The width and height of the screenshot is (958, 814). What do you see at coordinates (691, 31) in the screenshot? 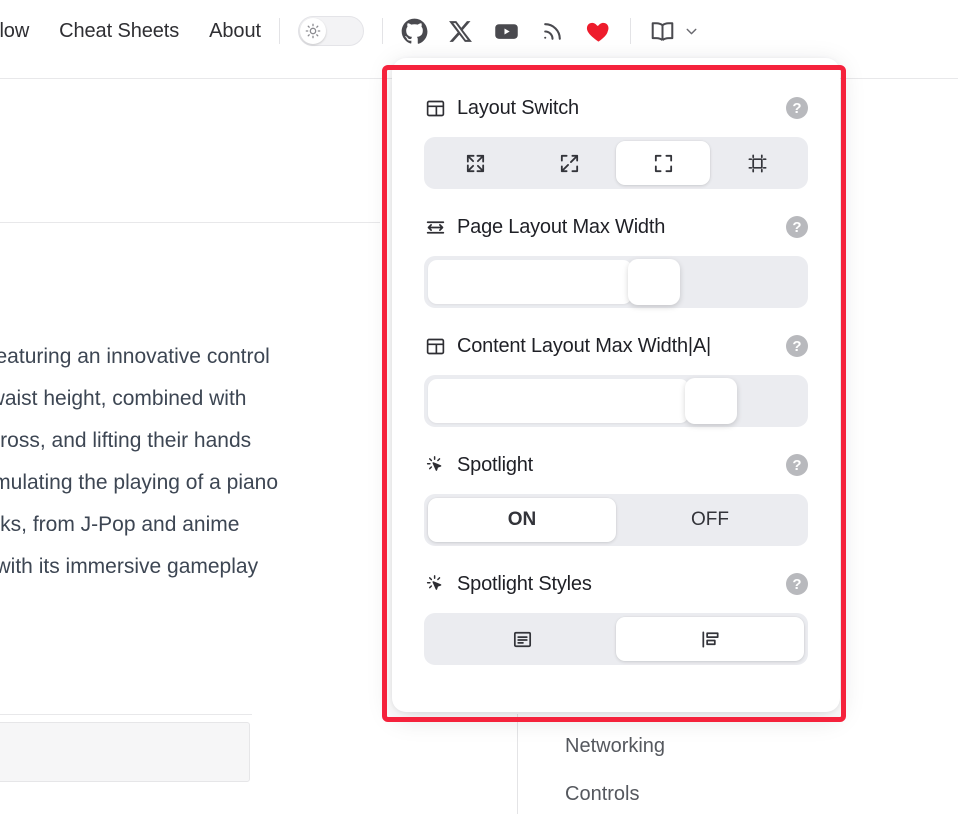
I see `chevron-down-icon` at bounding box center [691, 31].